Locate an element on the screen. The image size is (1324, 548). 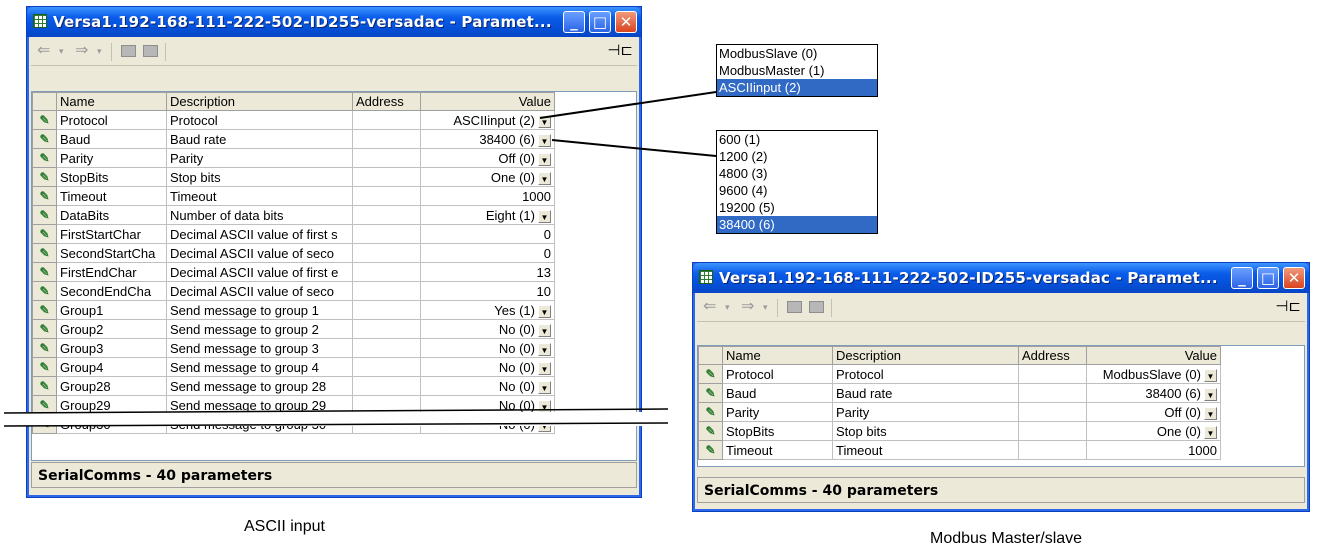
caption-modbus: Modbus Master/slave is located at coordinates (1006, 538).